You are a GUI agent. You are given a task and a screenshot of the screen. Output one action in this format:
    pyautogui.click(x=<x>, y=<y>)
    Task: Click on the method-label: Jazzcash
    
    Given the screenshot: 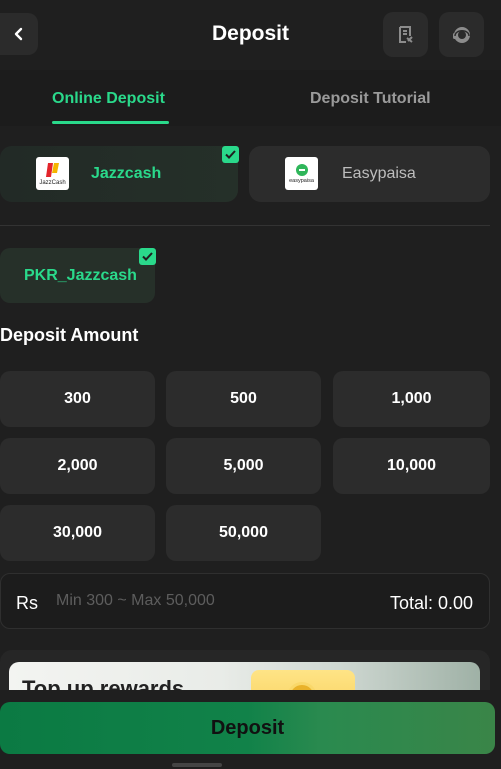 What is the action you would take?
    pyautogui.click(x=126, y=173)
    